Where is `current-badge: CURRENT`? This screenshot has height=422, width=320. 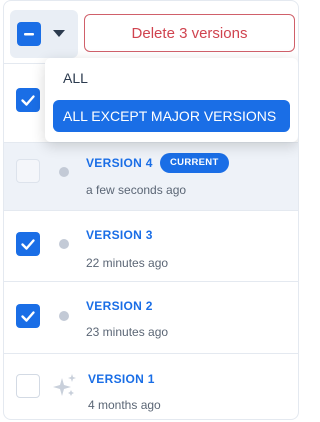 current-badge: CURRENT is located at coordinates (194, 163).